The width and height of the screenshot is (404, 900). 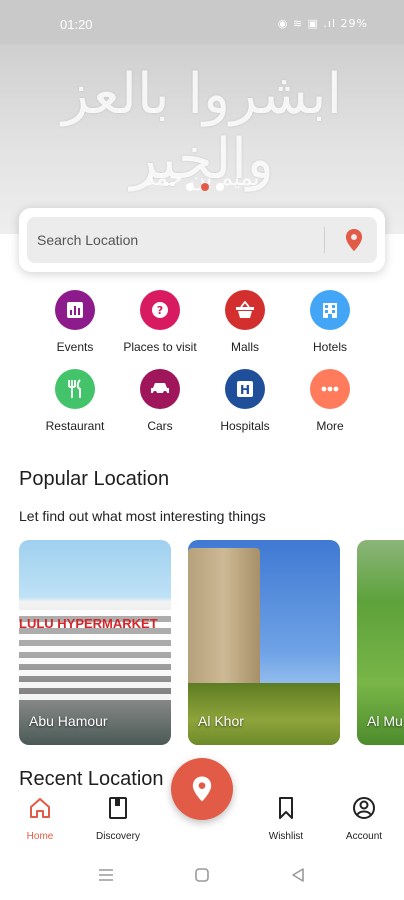 What do you see at coordinates (40, 819) in the screenshot?
I see `nav-home: Home` at bounding box center [40, 819].